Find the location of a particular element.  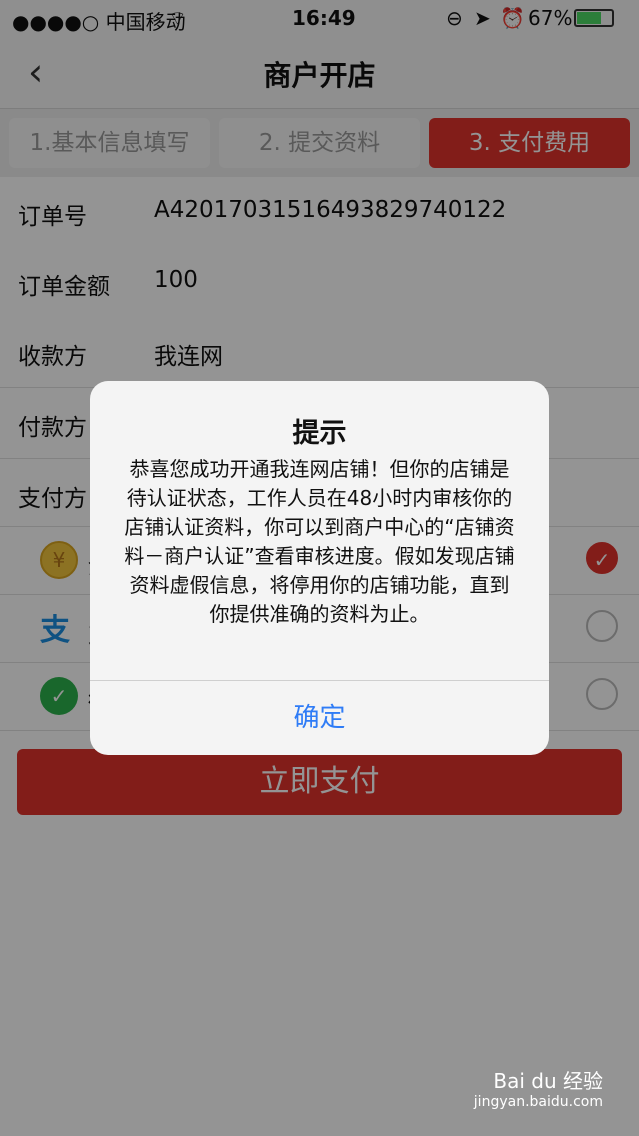

watermark: Bai du 经验 jingyan.baidu.com is located at coordinates (538, 1087).